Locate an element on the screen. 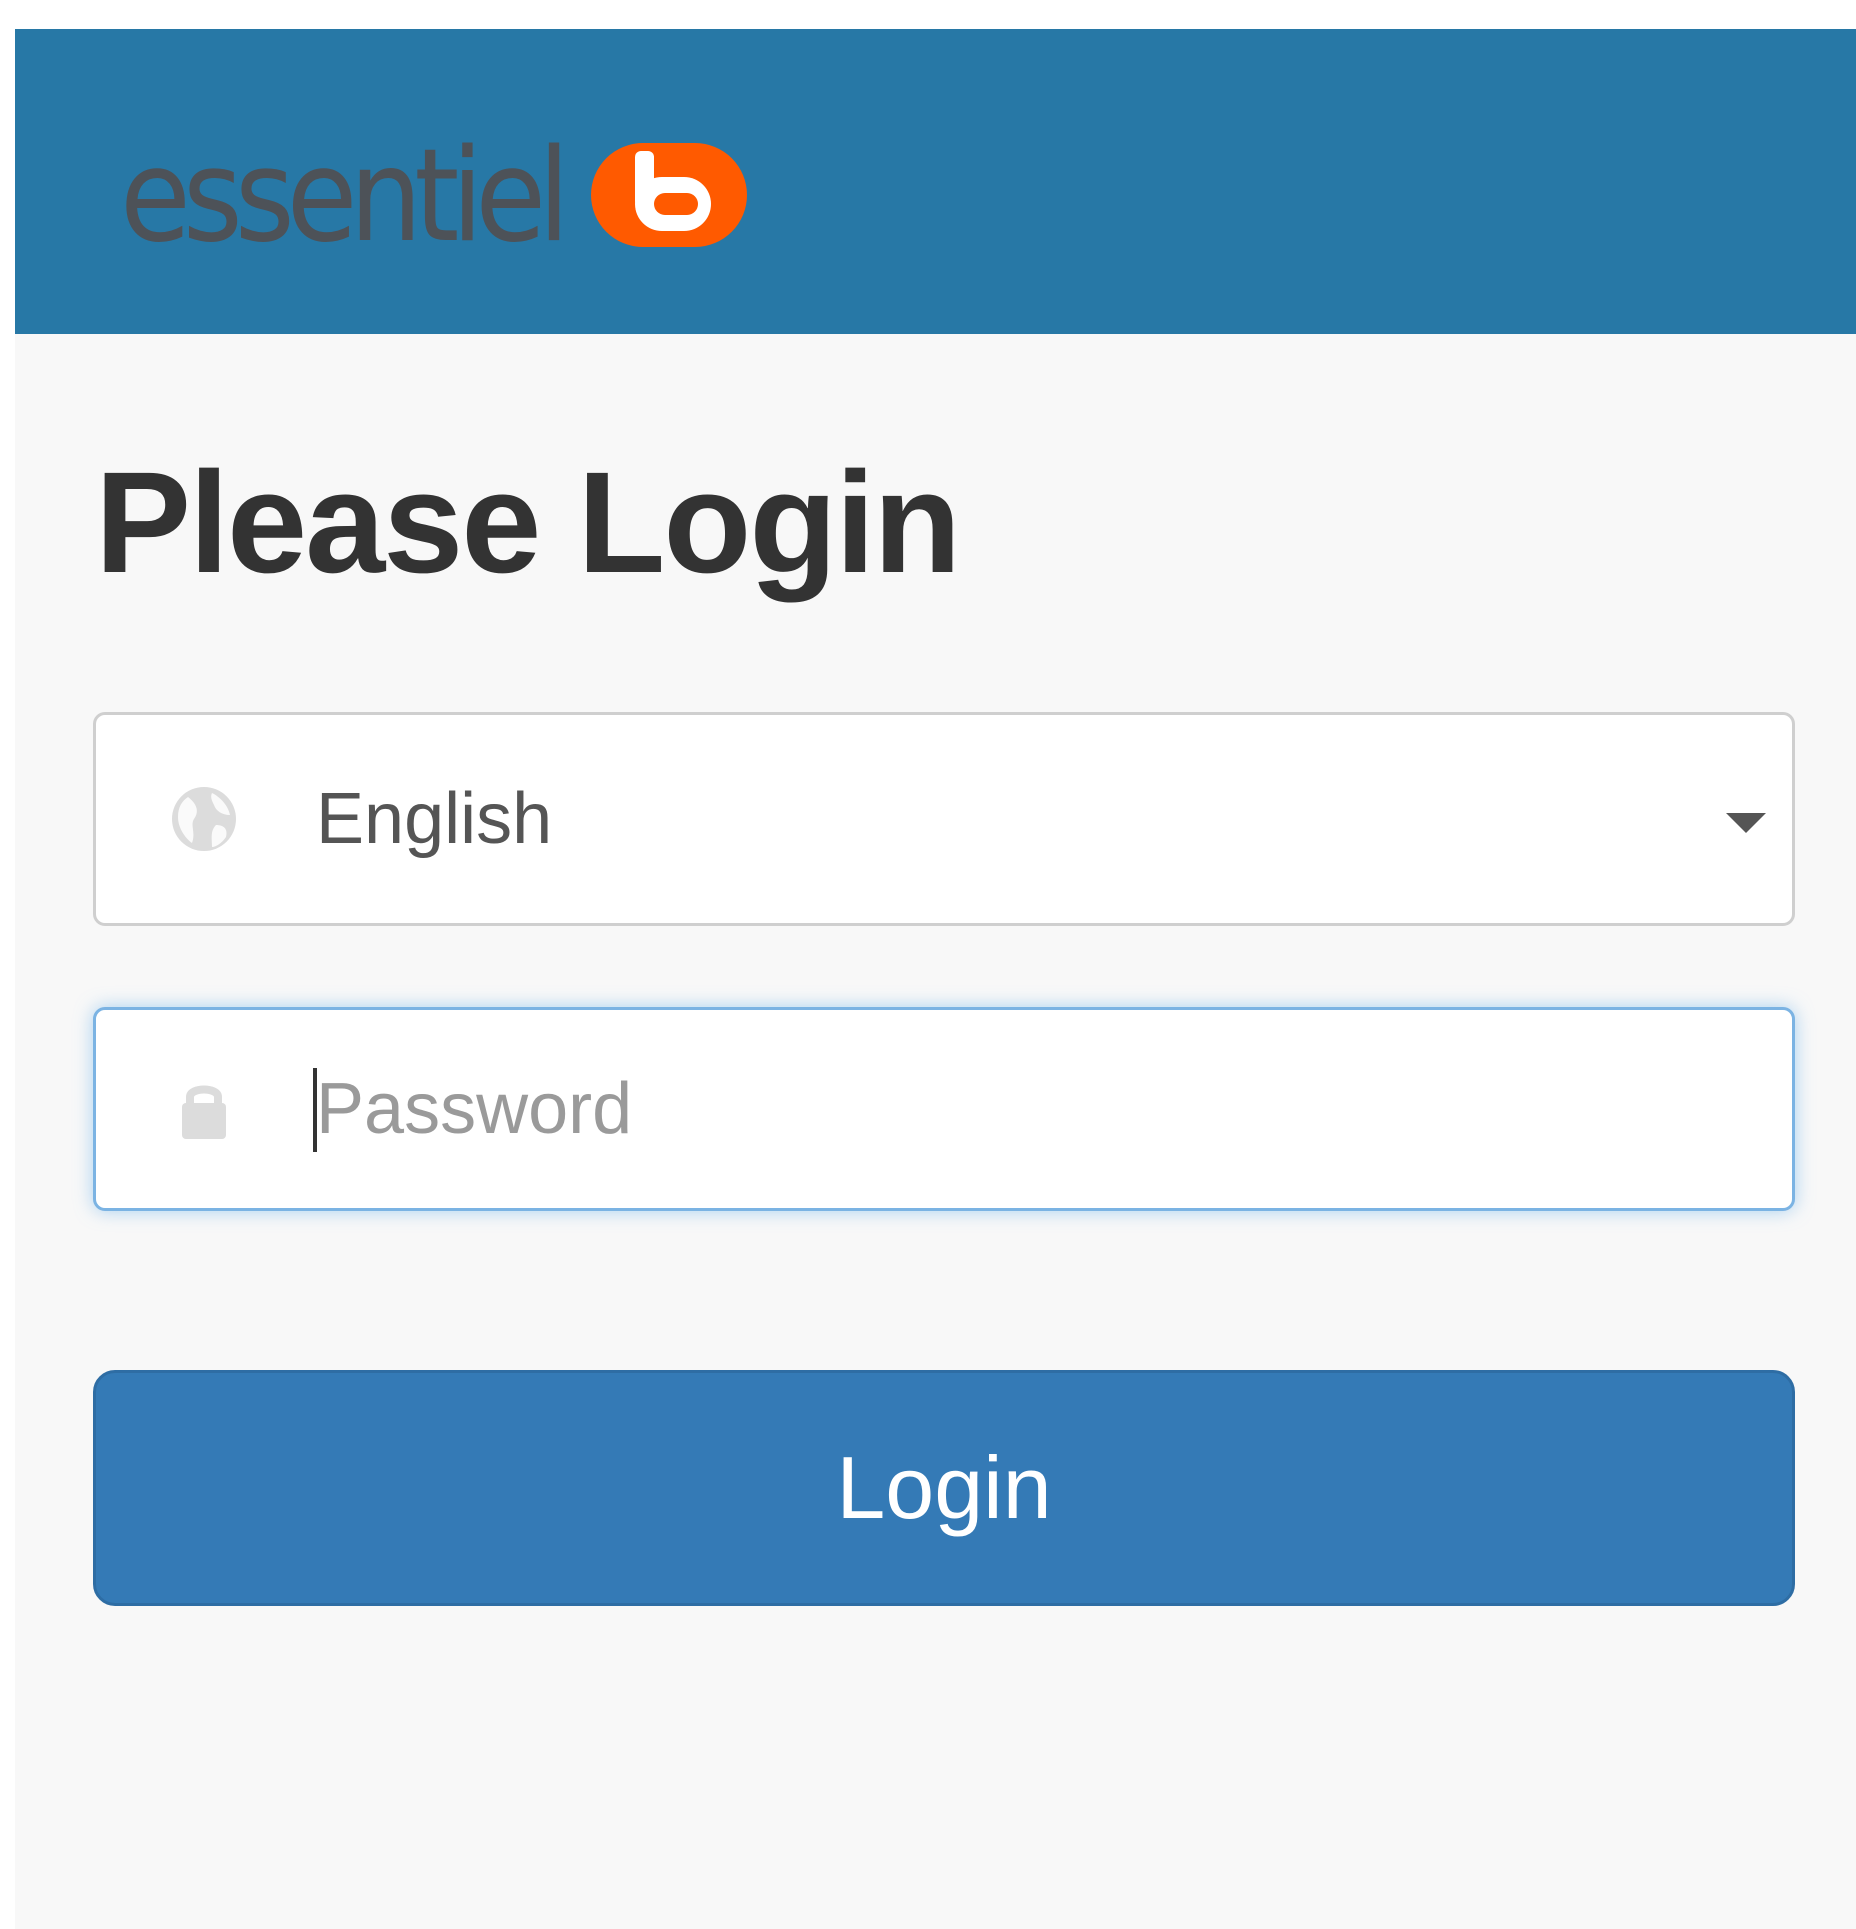 The height and width of the screenshot is (1929, 1856). brand-badge-icon is located at coordinates (669, 195).